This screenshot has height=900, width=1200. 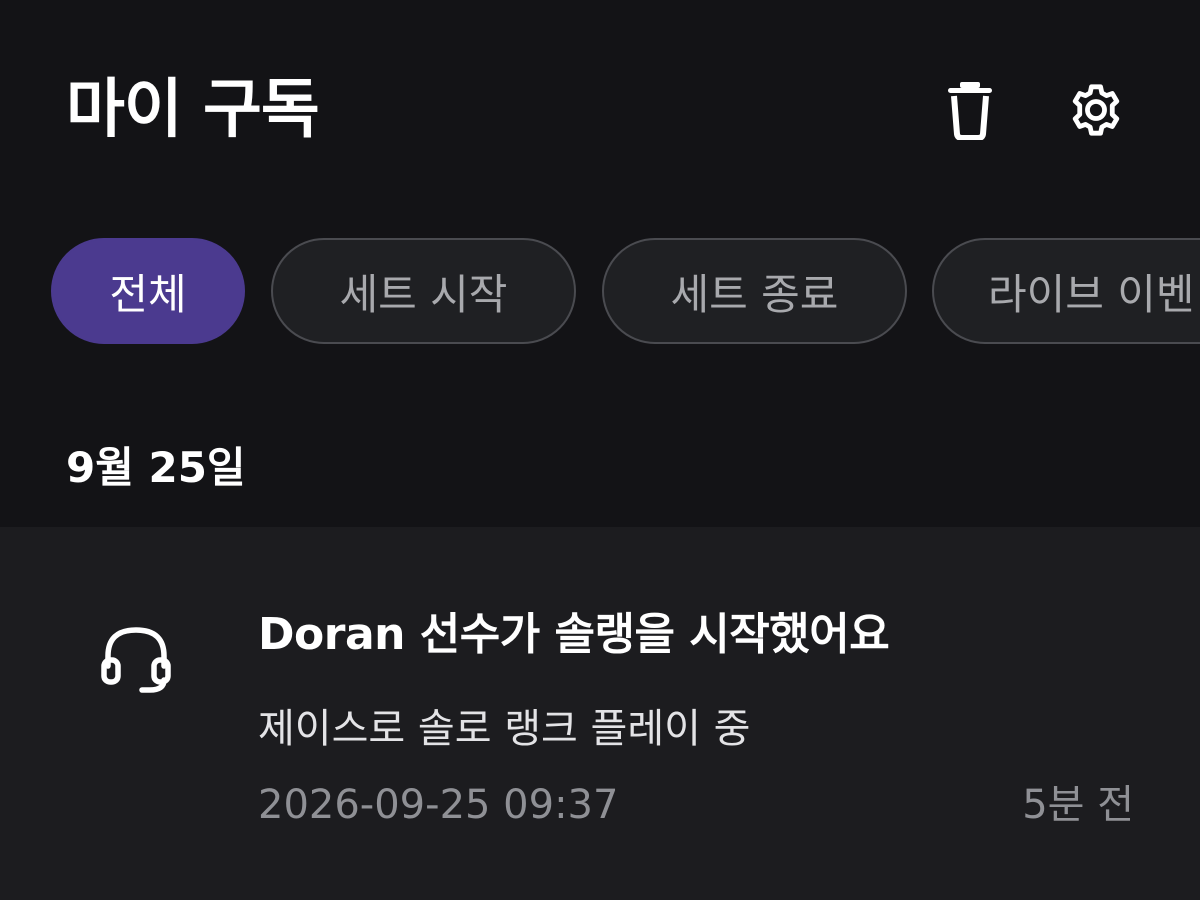 I want to click on notification-subtitle: 제이스로 솔로 랭크 플레이 중, so click(x=504, y=729).